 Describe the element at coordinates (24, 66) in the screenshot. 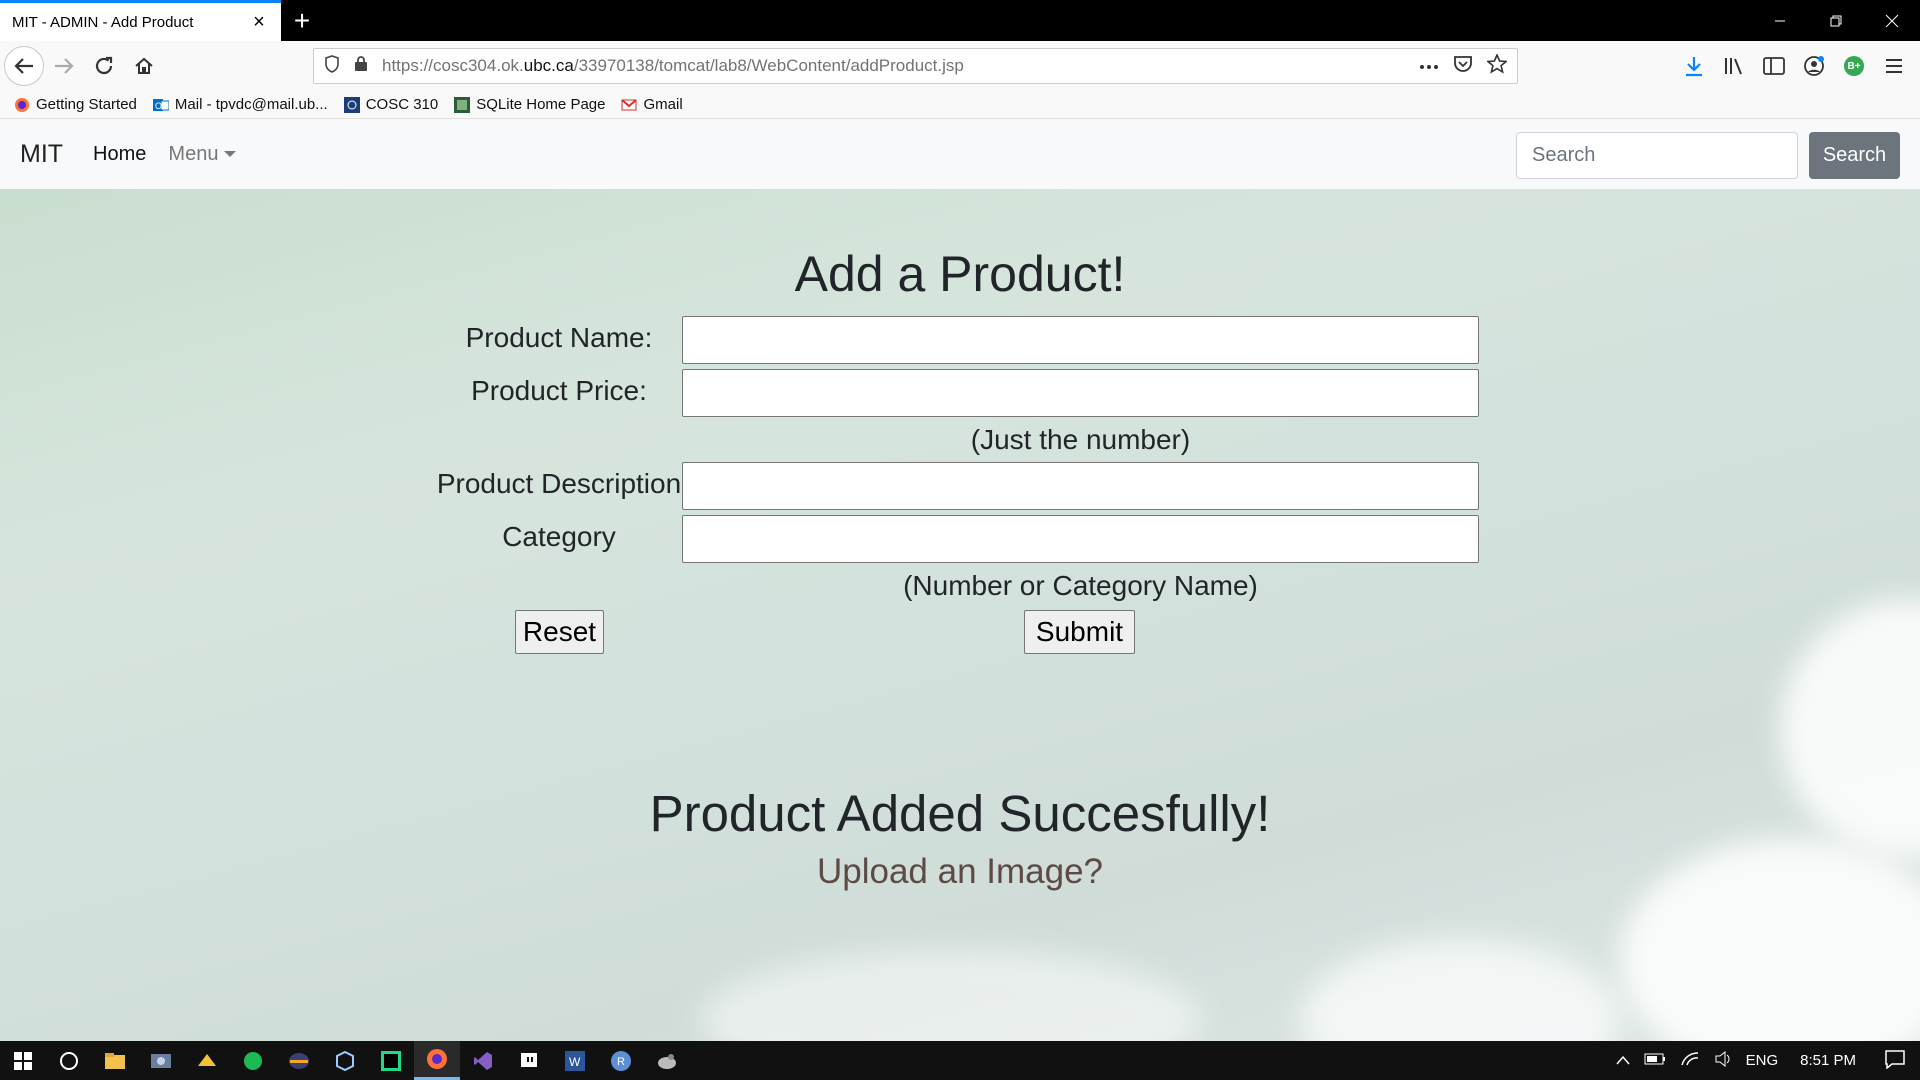

I see `back-icon` at that location.